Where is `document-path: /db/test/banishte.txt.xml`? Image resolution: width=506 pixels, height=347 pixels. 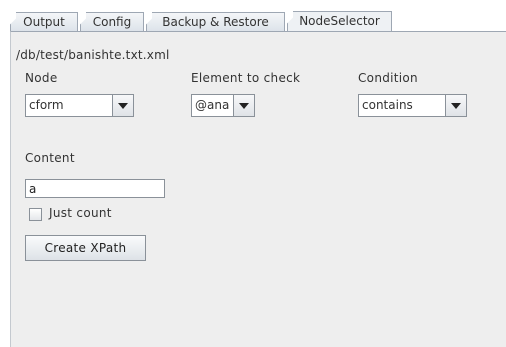 document-path: /db/test/banishte.txt.xml is located at coordinates (93, 55).